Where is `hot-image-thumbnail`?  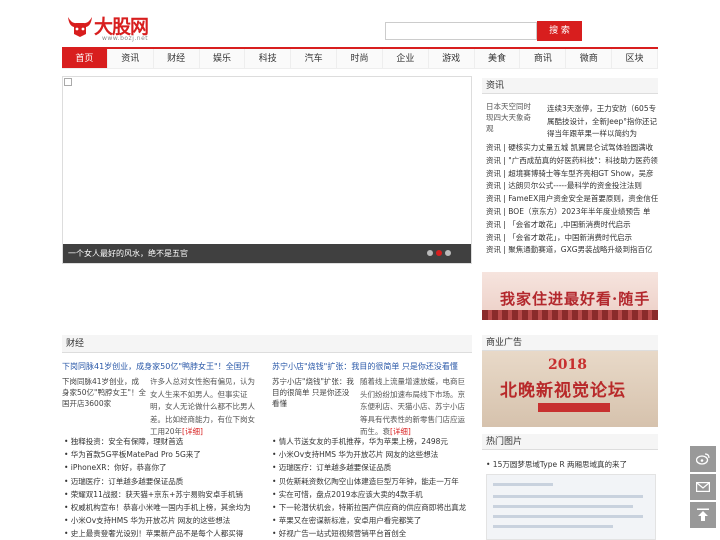
hot-image-thumbnail is located at coordinates (571, 507).